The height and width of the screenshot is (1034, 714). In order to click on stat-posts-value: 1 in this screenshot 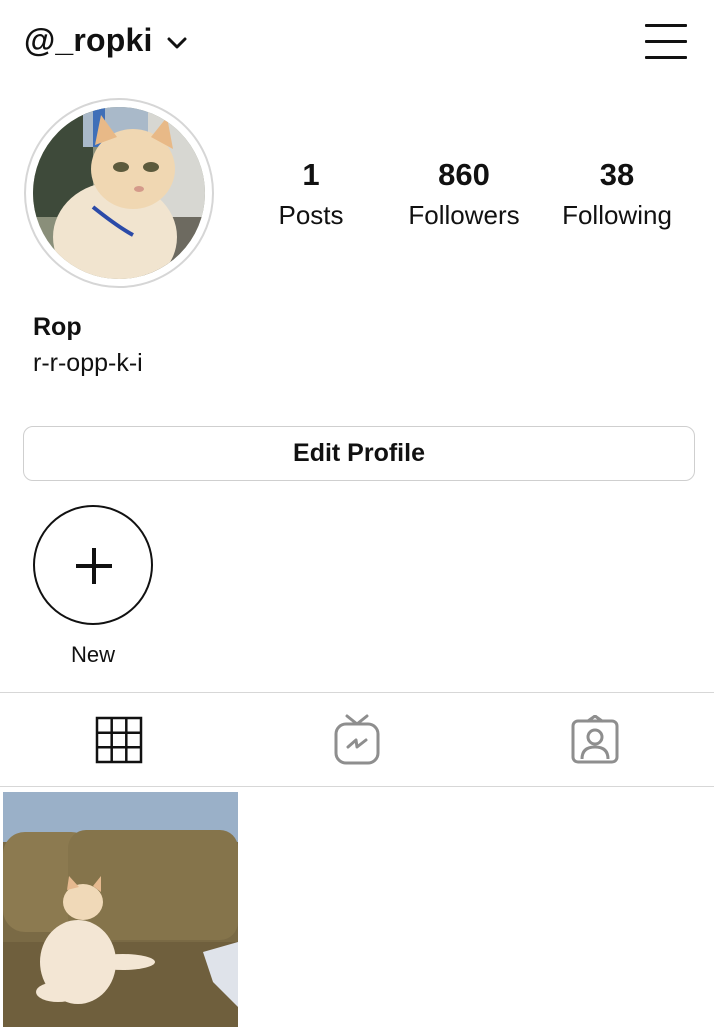, I will do `click(311, 174)`.